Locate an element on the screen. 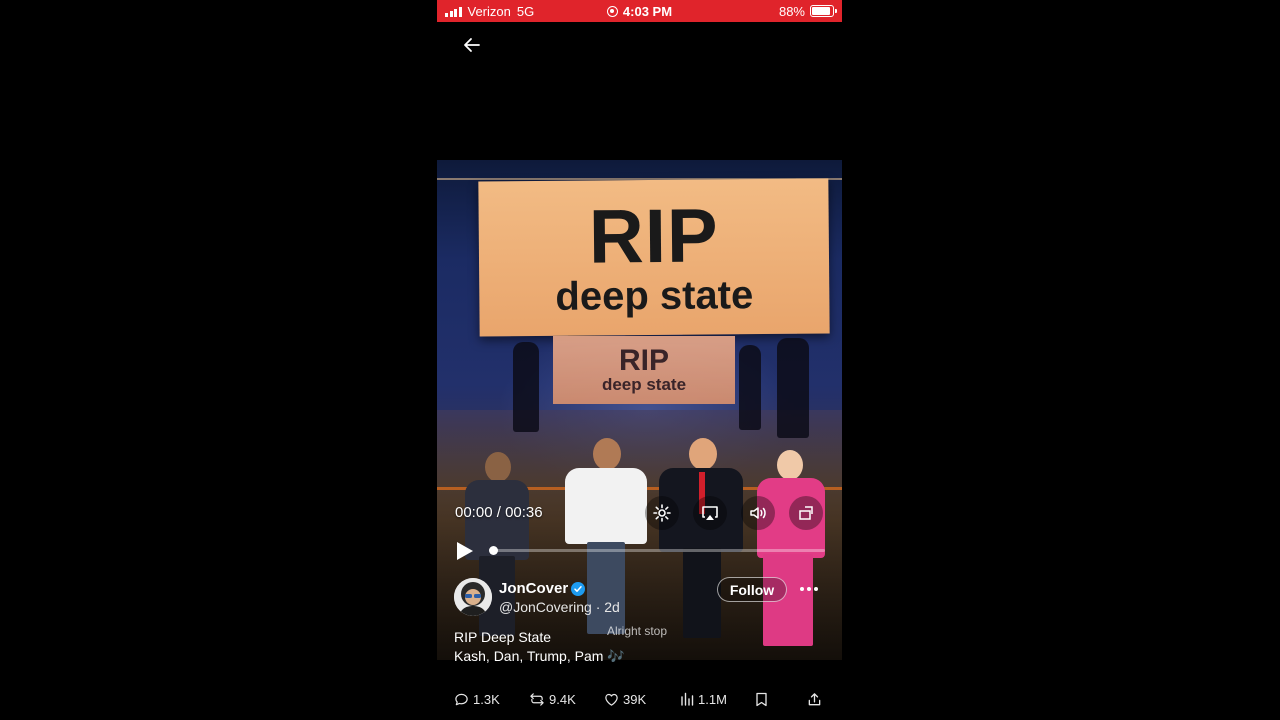 The image size is (1280, 720). network-label: 5G is located at coordinates (525, 11).